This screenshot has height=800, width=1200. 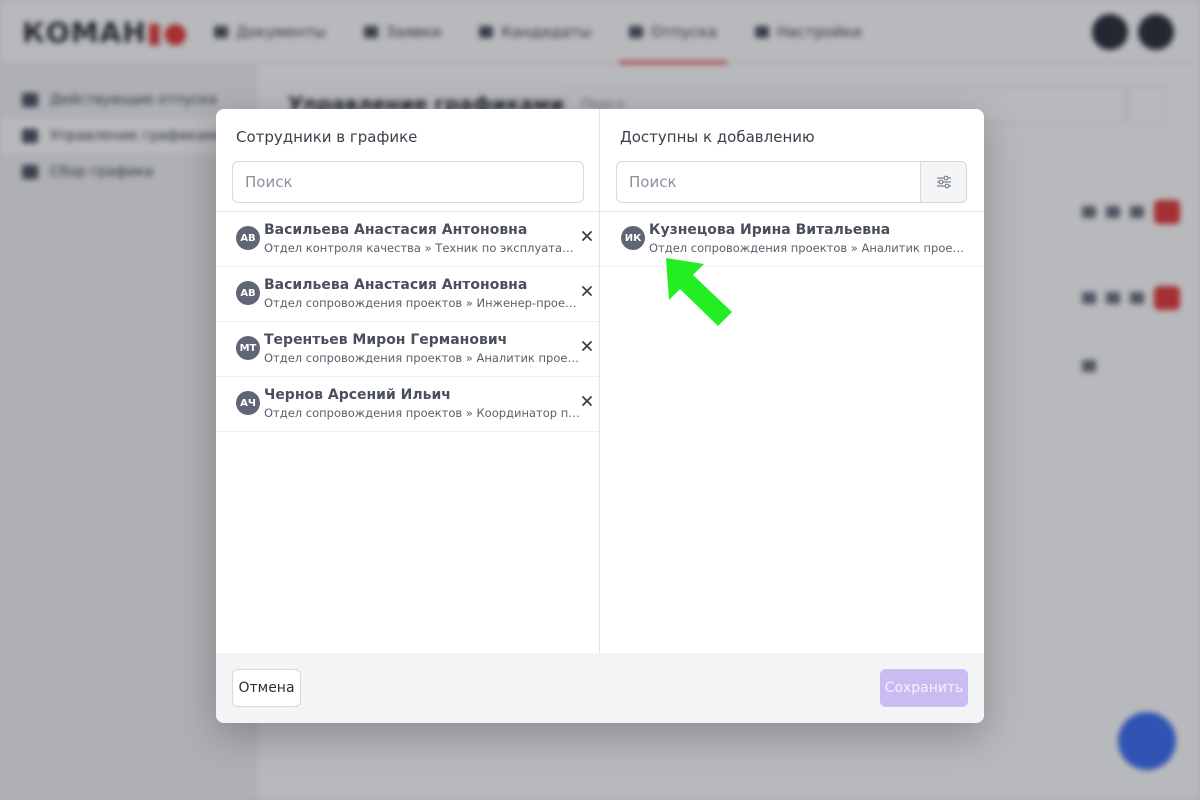 What do you see at coordinates (248, 403) in the screenshot?
I see `avatar: АЧ` at bounding box center [248, 403].